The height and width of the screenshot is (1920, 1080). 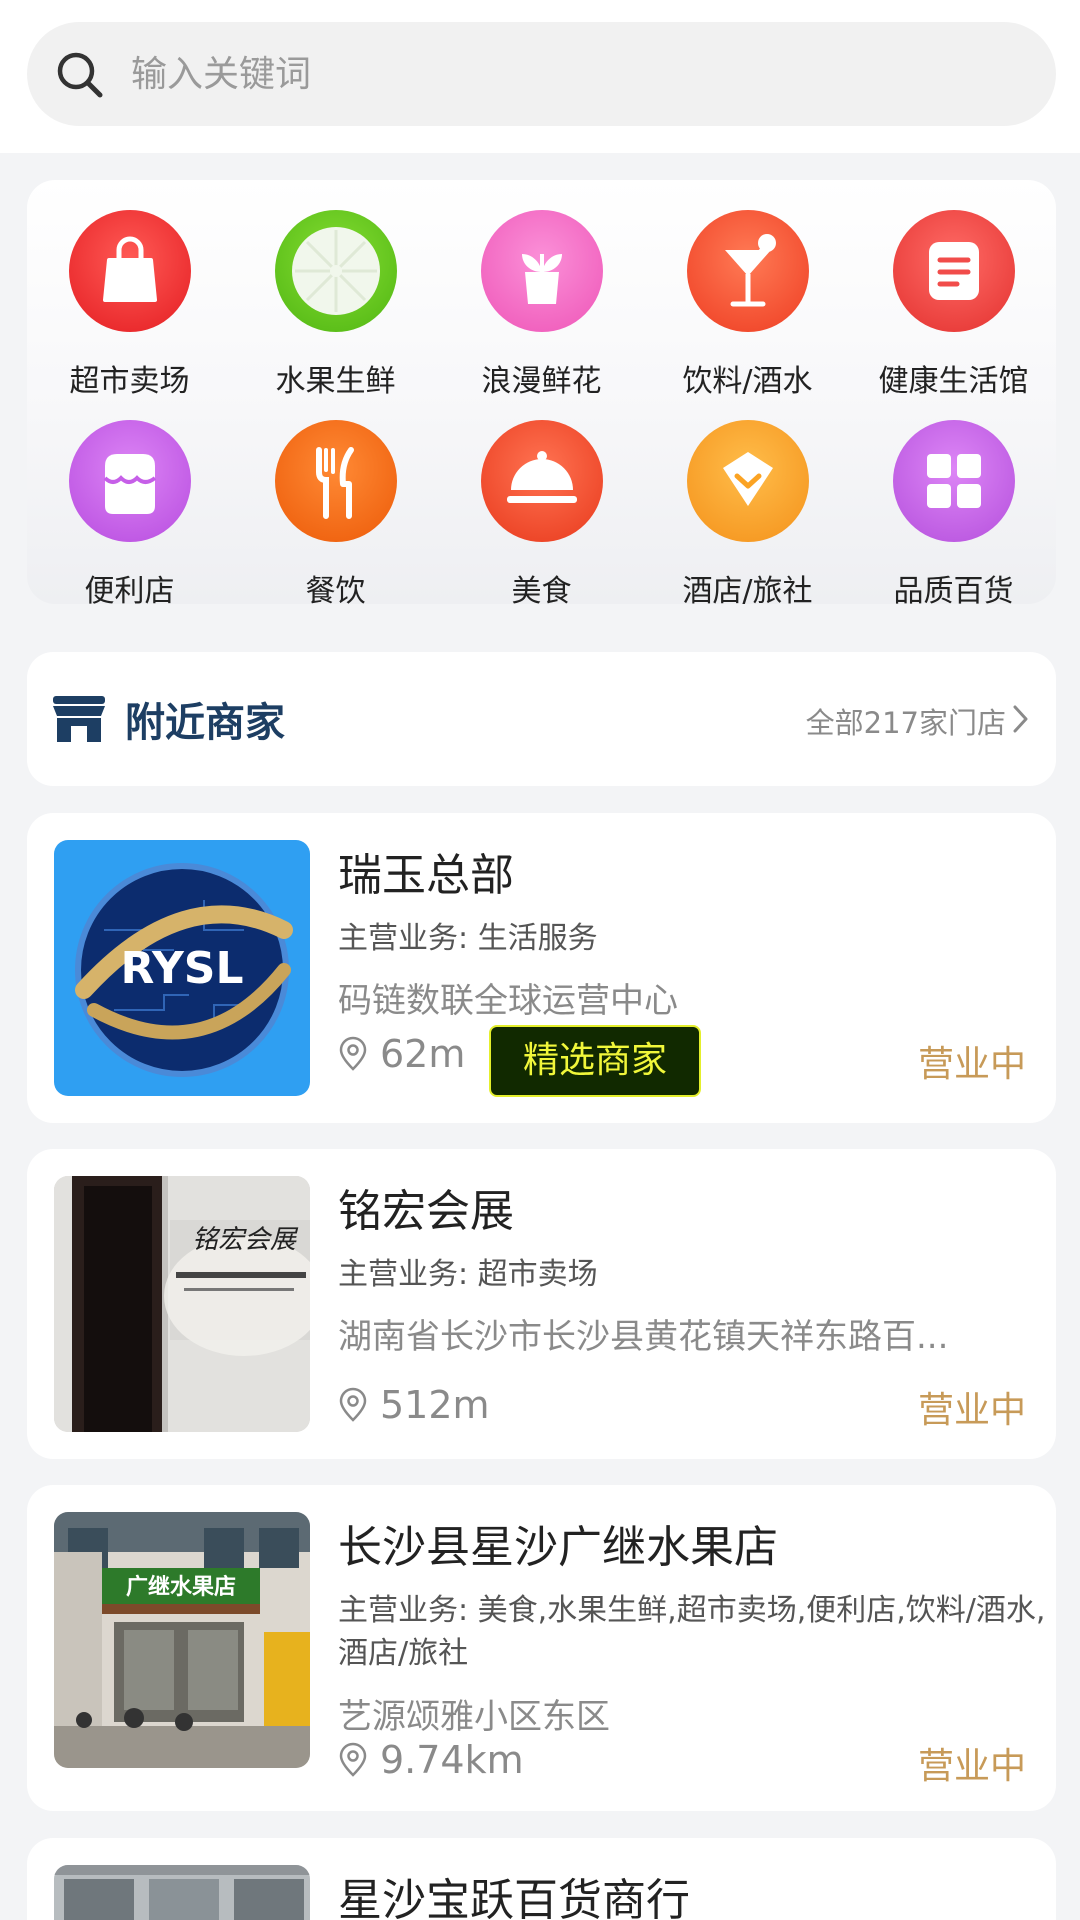 I want to click on merchant-name: 长沙县星沙广继水果店, so click(x=558, y=1547).